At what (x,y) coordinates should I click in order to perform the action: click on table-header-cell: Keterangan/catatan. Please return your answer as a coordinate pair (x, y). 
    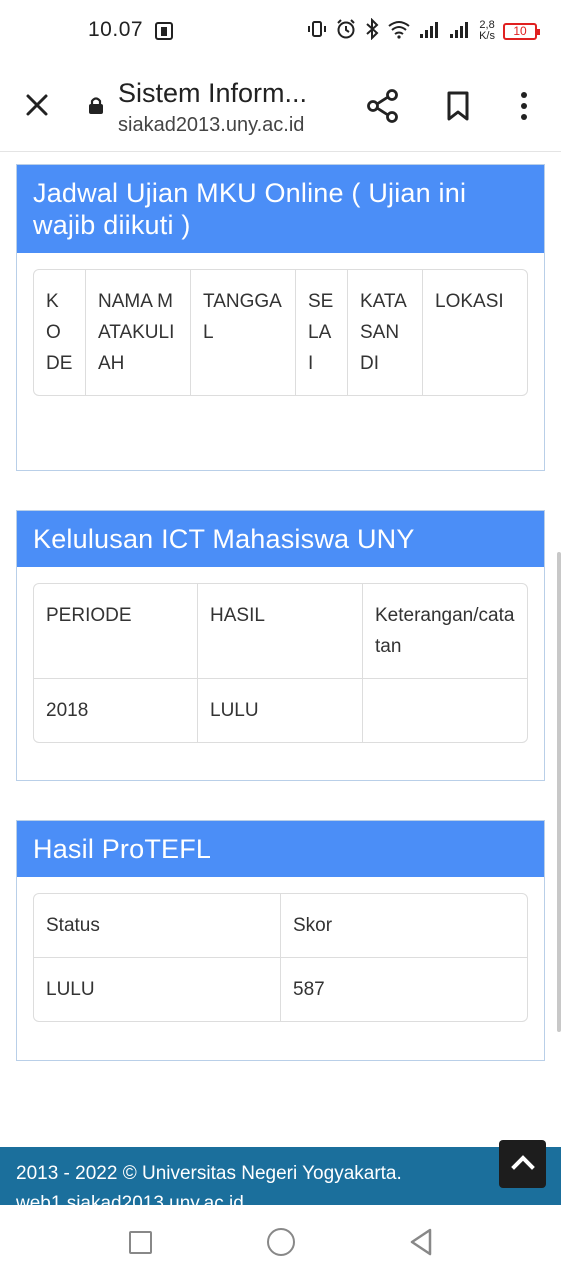
    Looking at the image, I should click on (445, 631).